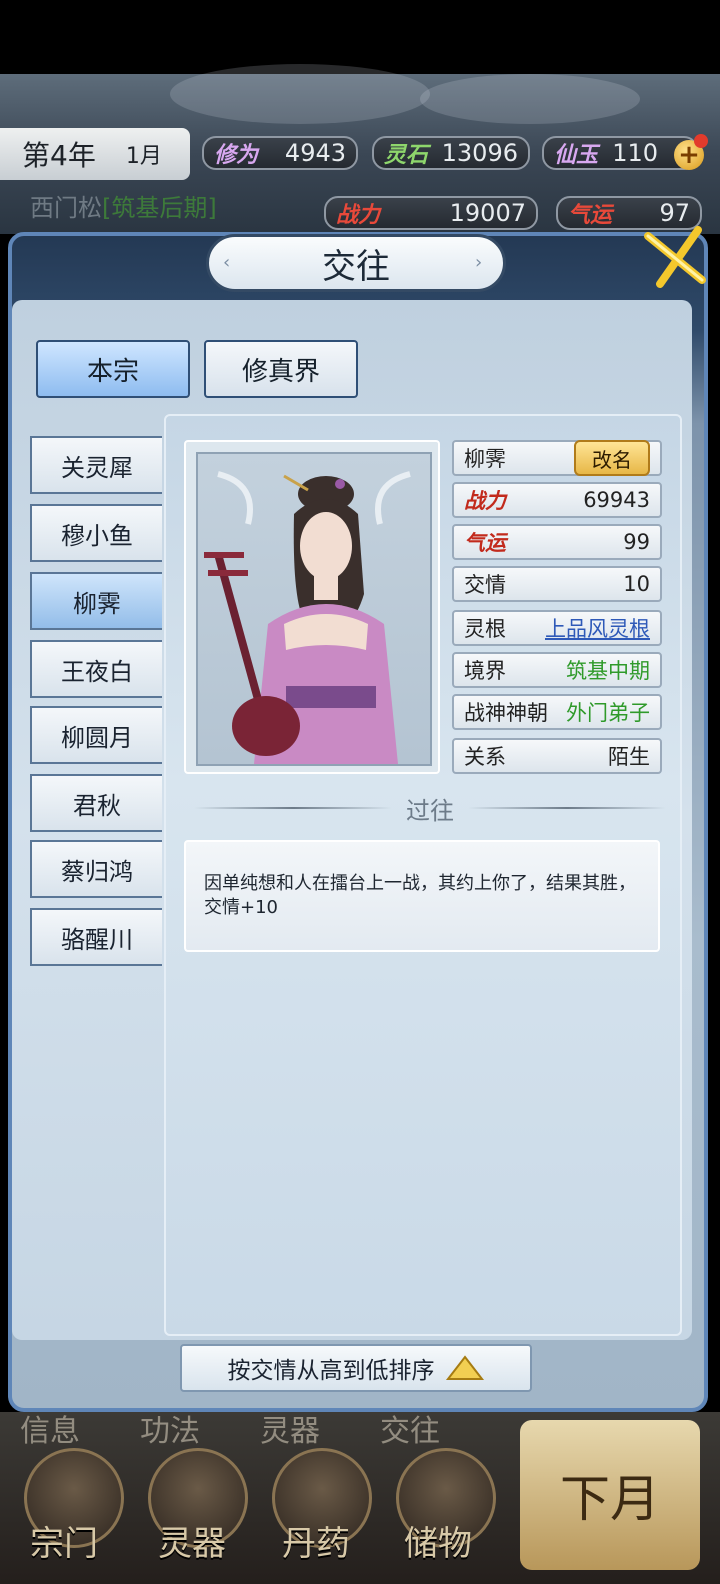  What do you see at coordinates (576, 155) in the screenshot?
I see `resource-label: 仙玉` at bounding box center [576, 155].